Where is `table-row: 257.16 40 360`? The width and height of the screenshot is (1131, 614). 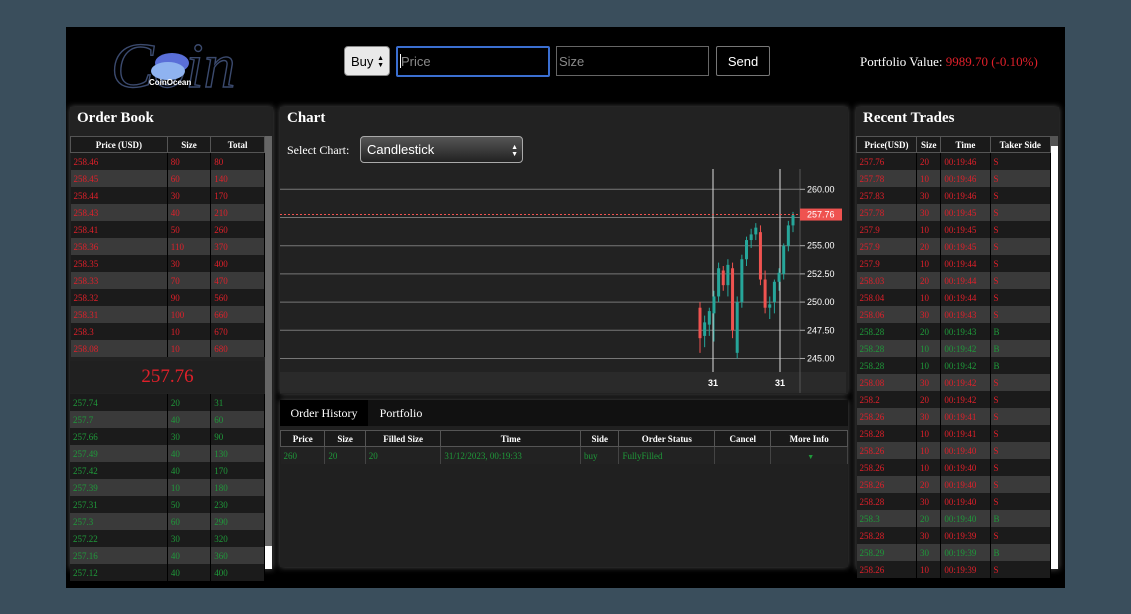 table-row: 257.16 40 360 is located at coordinates (167, 555).